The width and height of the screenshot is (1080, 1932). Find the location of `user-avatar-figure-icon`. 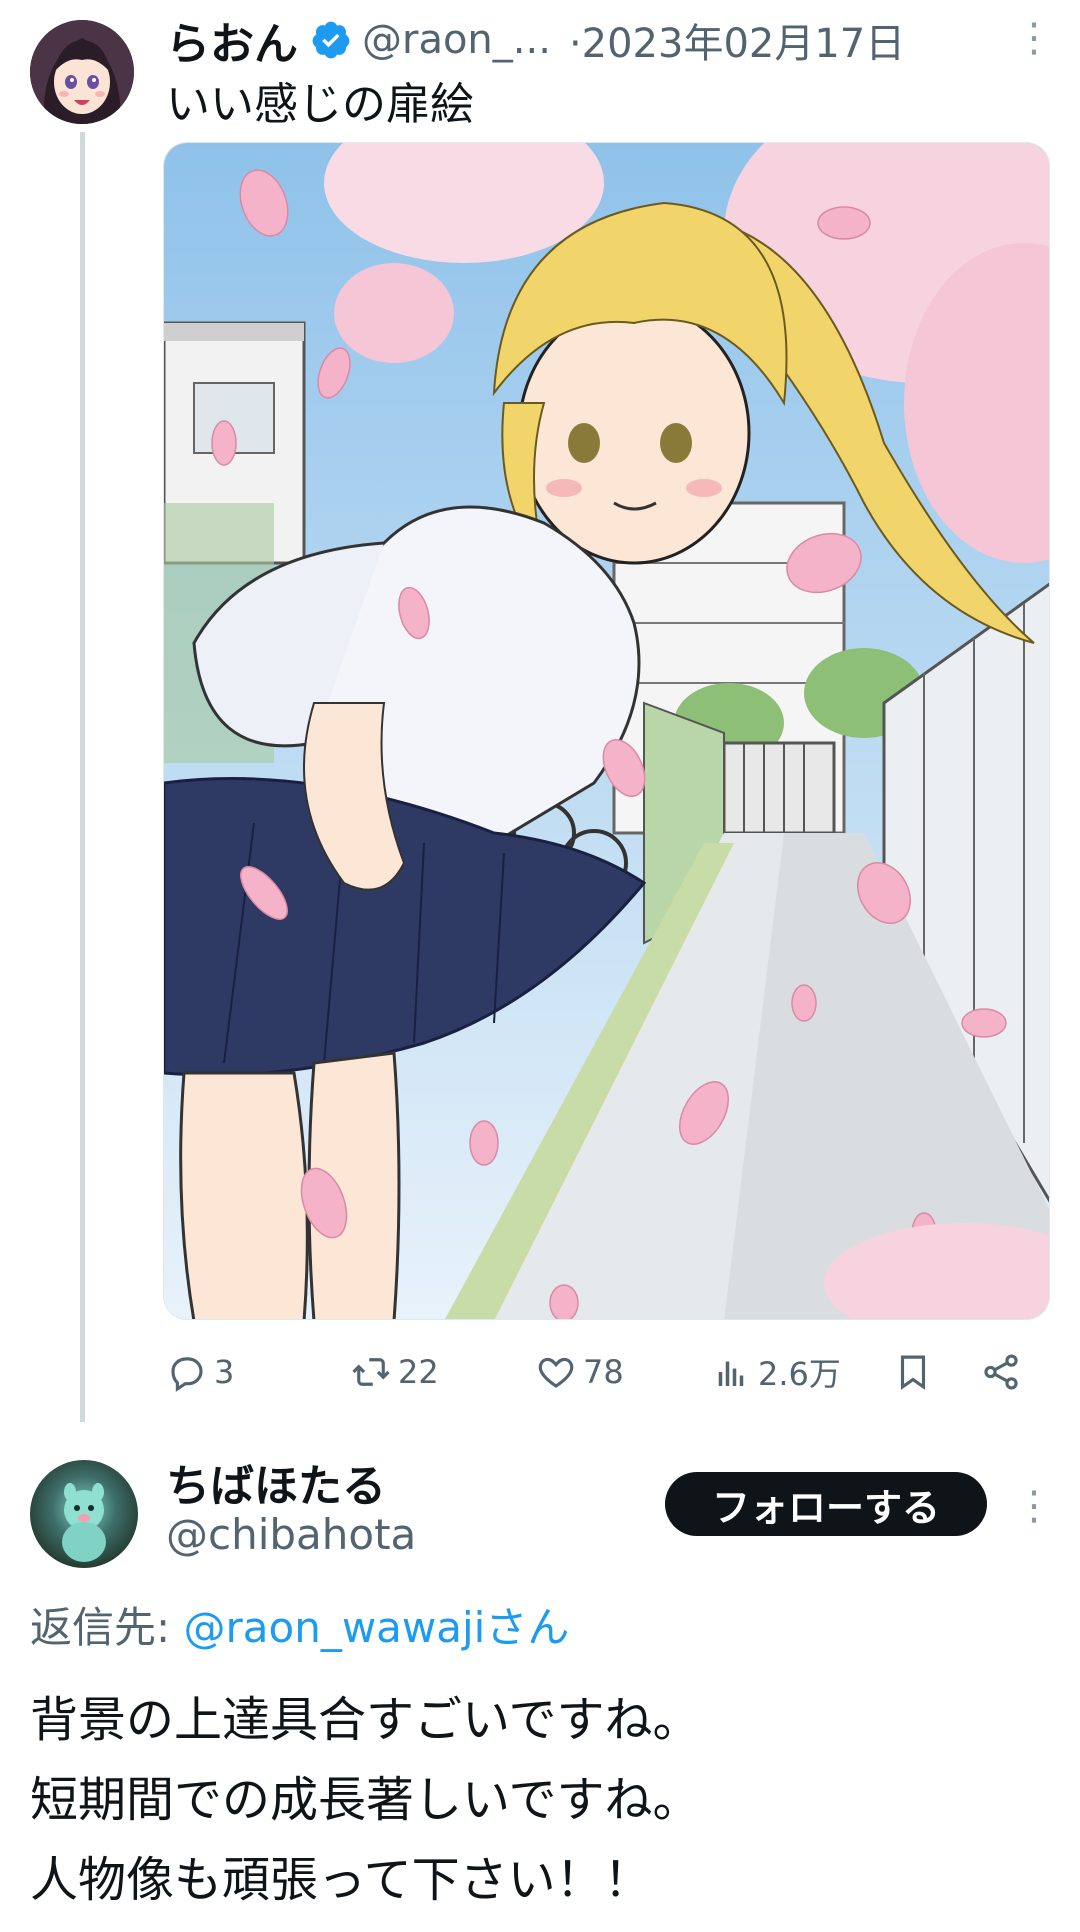

user-avatar-figure-icon is located at coordinates (84, 1522).